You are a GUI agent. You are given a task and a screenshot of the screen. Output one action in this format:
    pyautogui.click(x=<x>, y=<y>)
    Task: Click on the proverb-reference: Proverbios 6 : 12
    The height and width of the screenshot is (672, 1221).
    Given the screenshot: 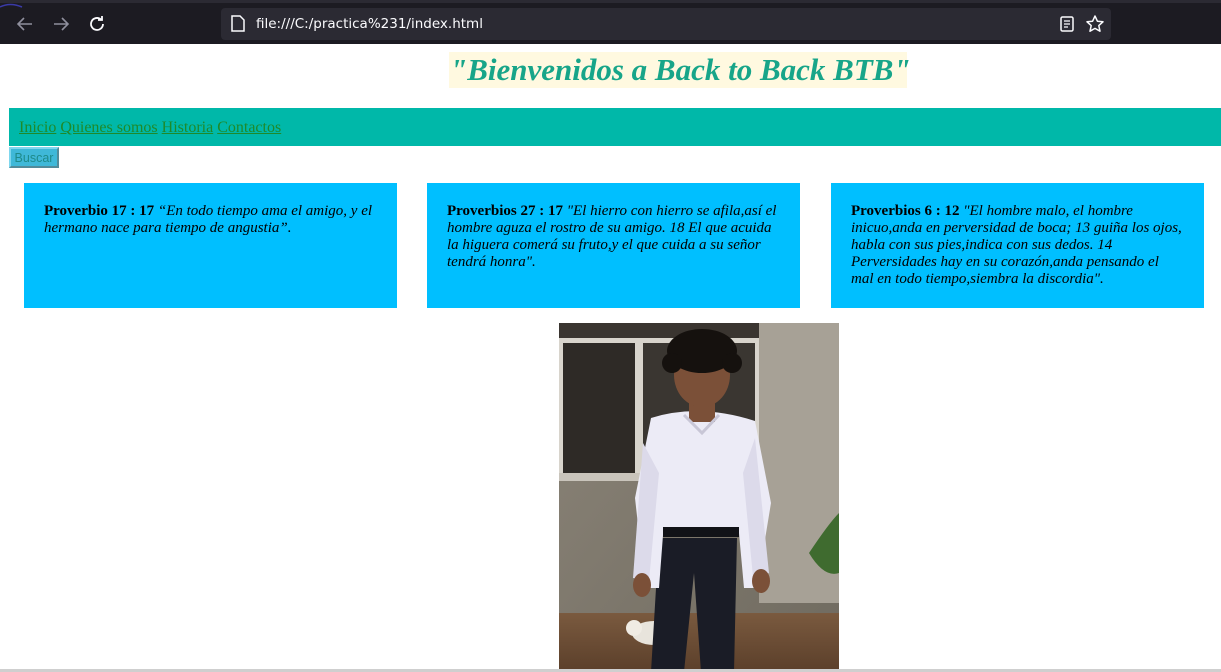 What is the action you would take?
    pyautogui.click(x=905, y=211)
    